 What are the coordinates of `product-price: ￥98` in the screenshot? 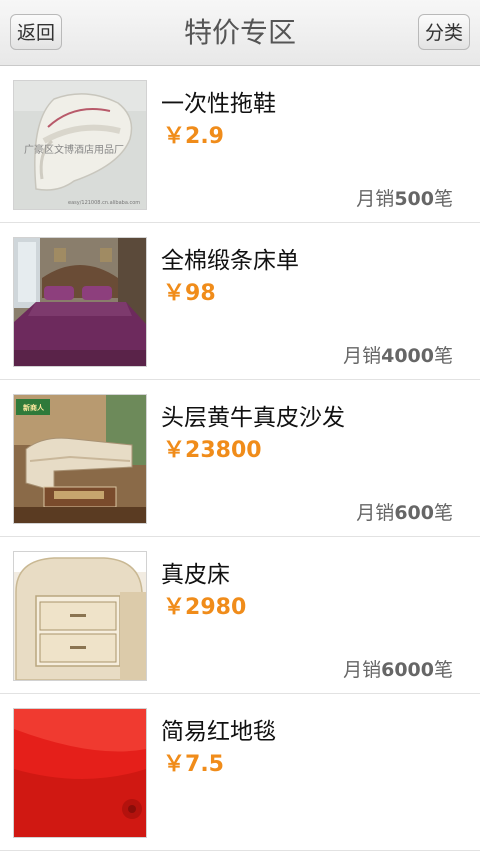 It's located at (189, 291).